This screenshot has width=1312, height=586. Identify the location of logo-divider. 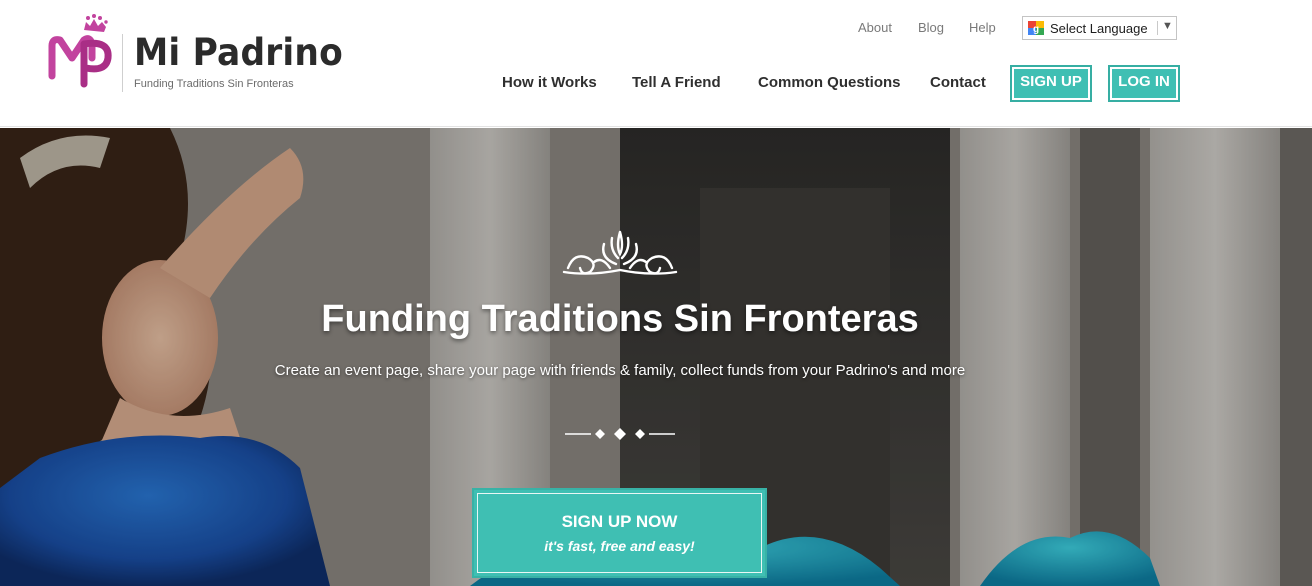
(122, 63).